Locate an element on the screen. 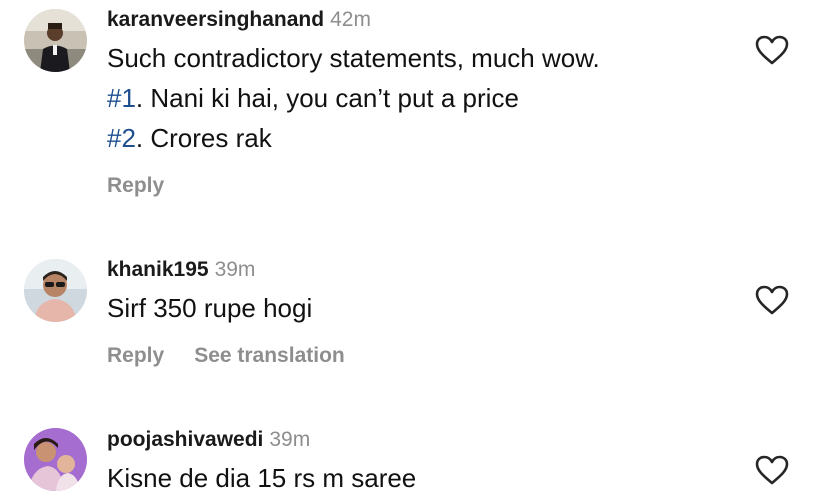  comment-text-line: Kisne de dia 15 rs m saree is located at coordinates (261, 478).